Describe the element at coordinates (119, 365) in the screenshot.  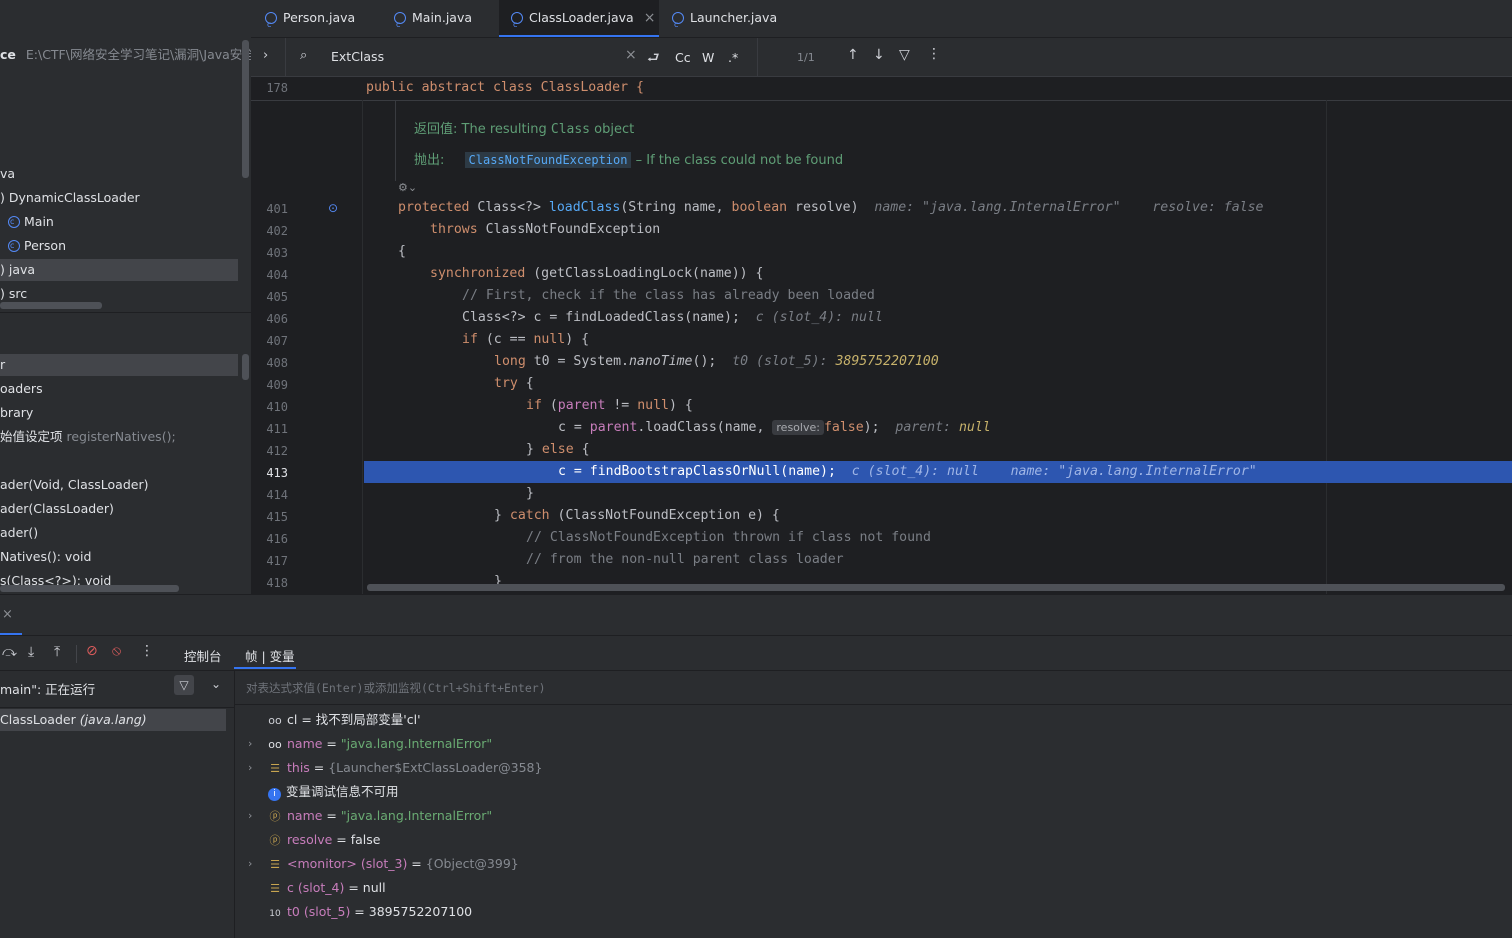
I see `structure-item: r` at that location.